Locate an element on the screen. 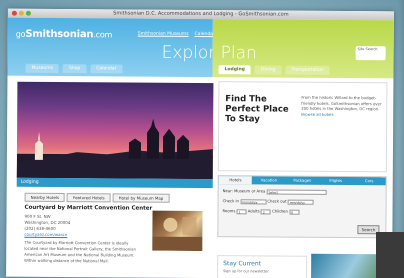 The height and width of the screenshot is (278, 404). tab-vacation: Vacation is located at coordinates (268, 180).